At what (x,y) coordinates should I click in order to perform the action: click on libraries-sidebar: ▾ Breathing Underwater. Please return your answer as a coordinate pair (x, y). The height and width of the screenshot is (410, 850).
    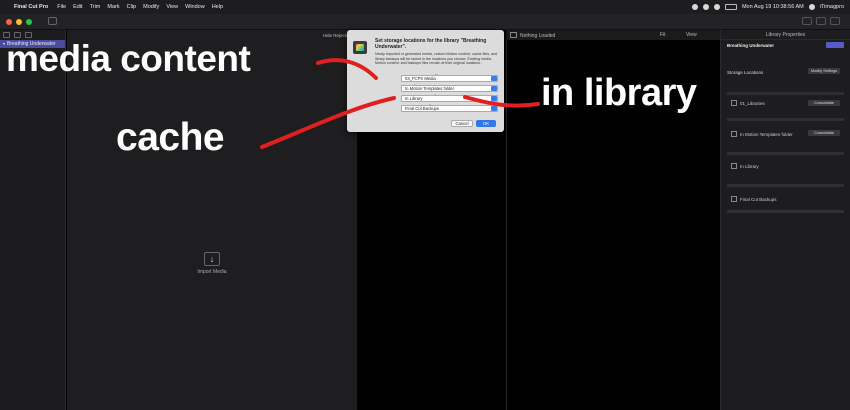
    Looking at the image, I should click on (33, 220).